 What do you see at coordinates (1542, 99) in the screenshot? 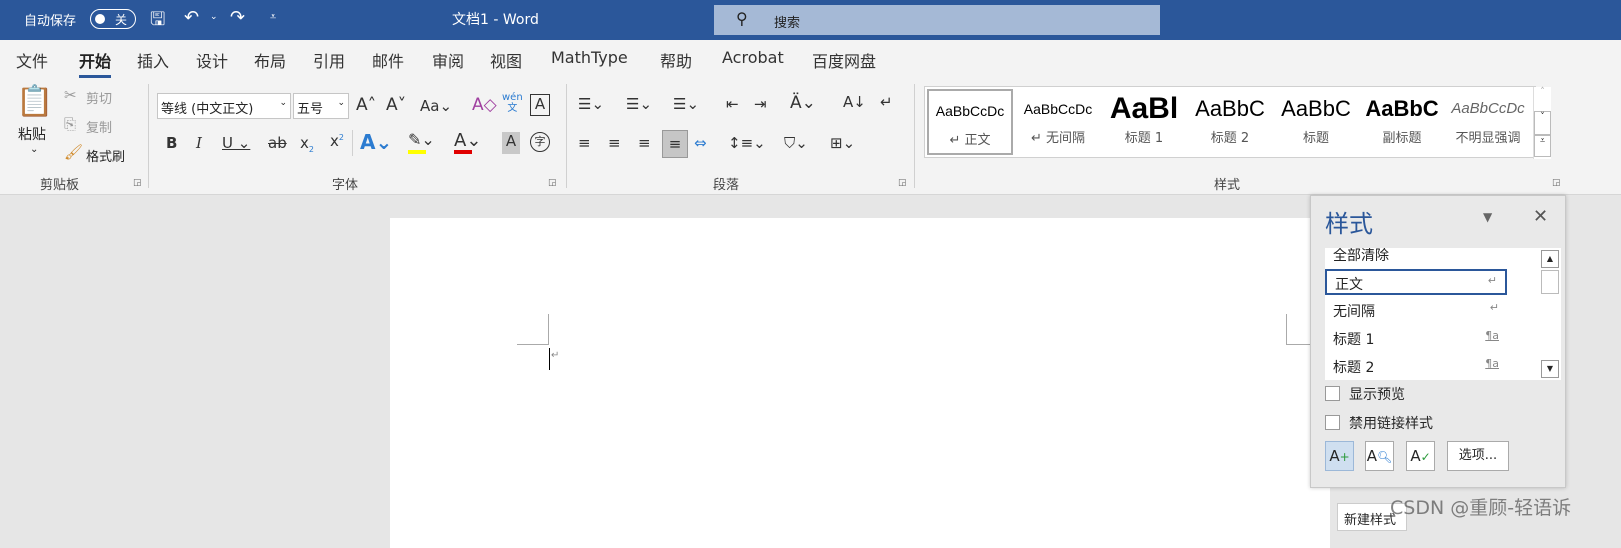
I see `gallery-scroll-up-icon: ˄` at bounding box center [1542, 99].